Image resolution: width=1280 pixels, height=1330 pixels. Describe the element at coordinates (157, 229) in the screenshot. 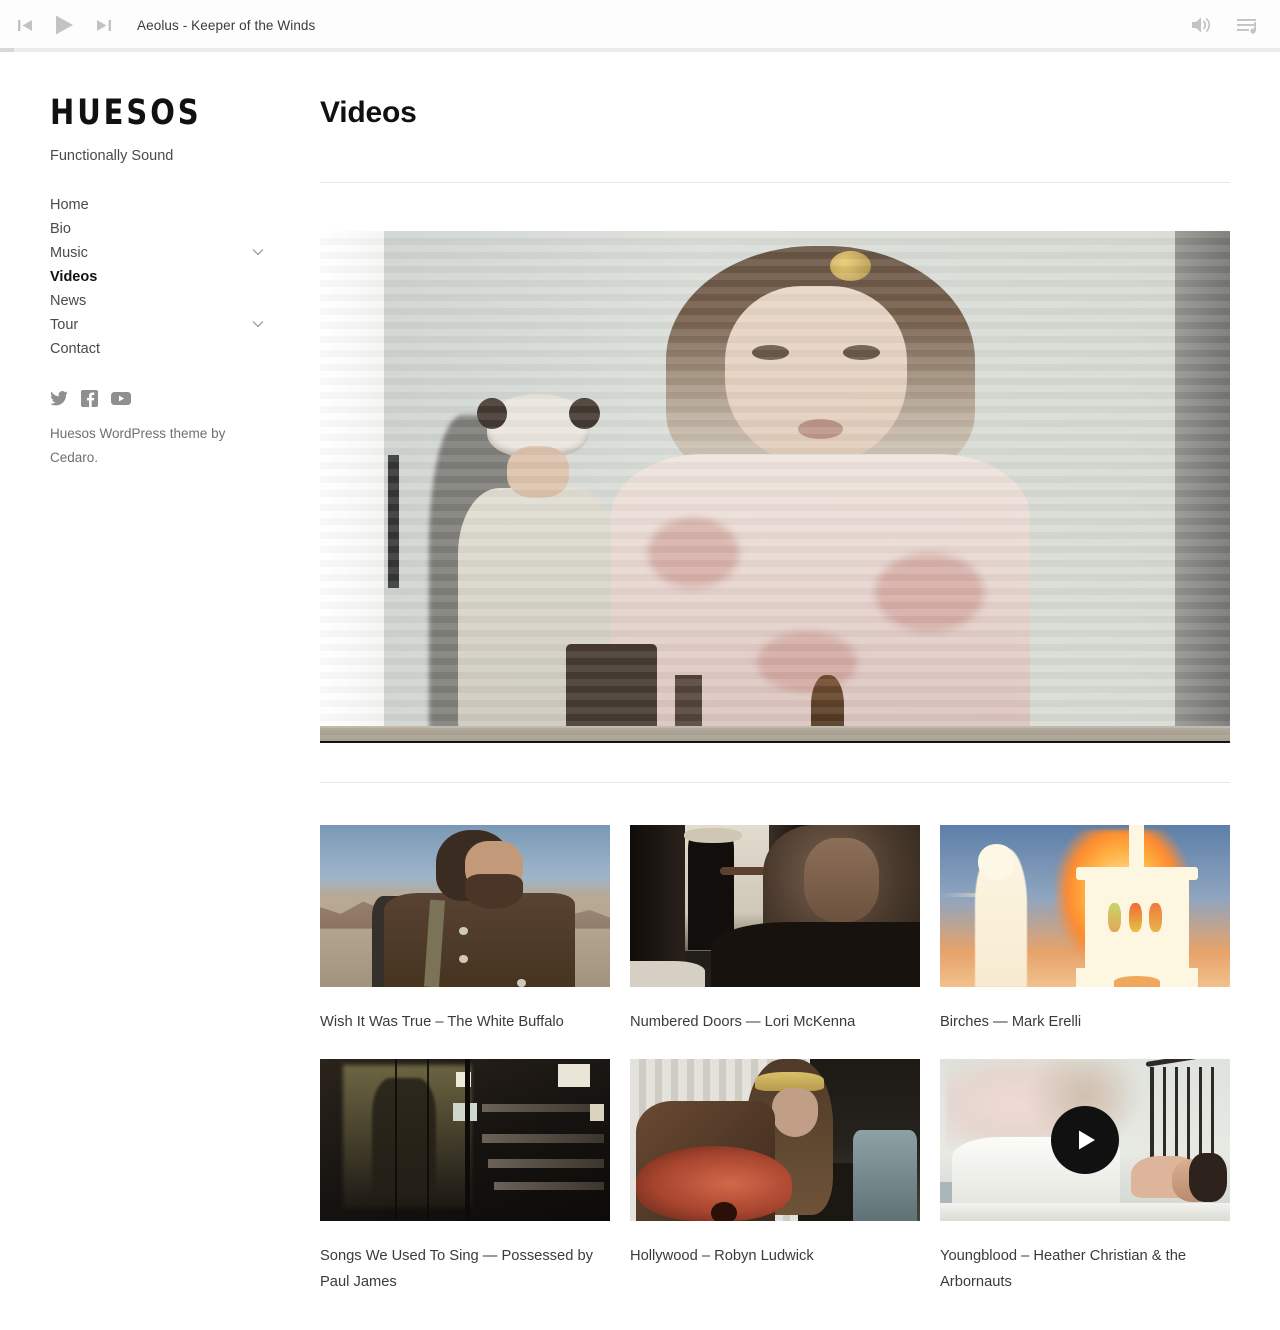

I see `sidebar-item-bio: Bio` at that location.